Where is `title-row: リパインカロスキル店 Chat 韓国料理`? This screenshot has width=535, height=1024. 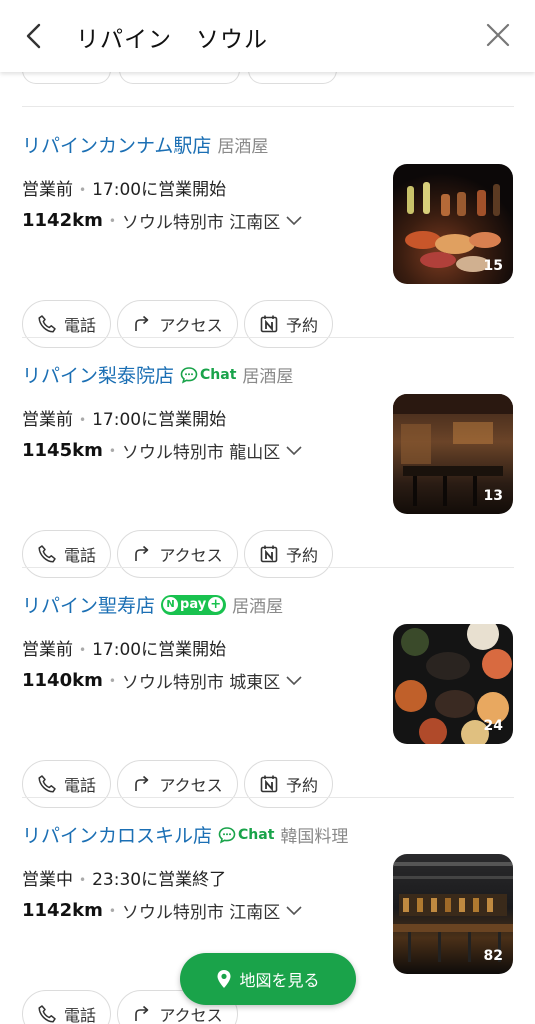
title-row: リパインカロスキル店 Chat 韓国料理 is located at coordinates (185, 834).